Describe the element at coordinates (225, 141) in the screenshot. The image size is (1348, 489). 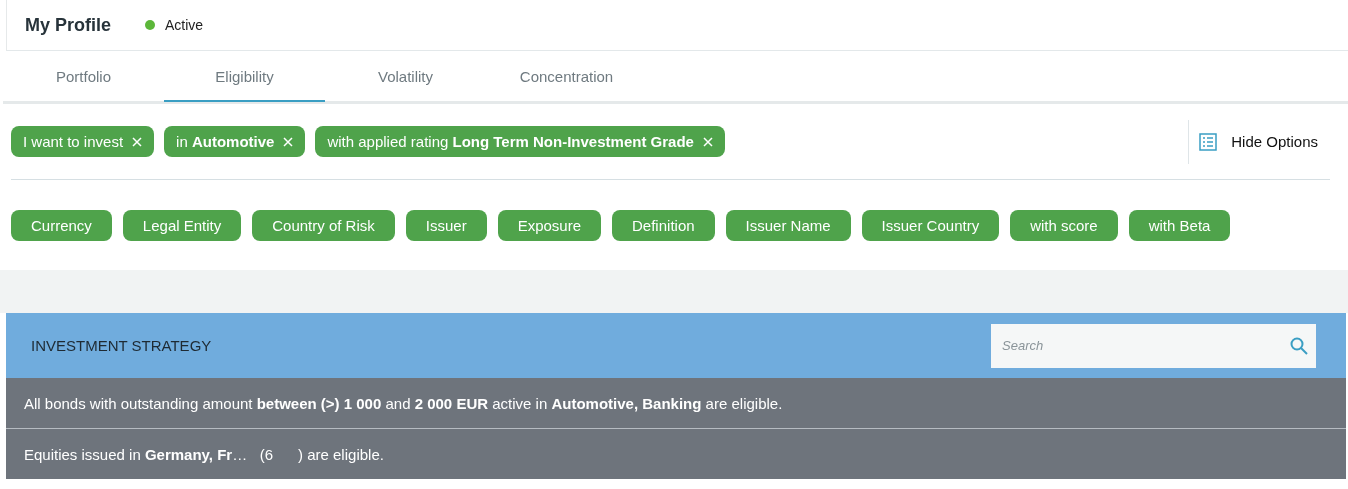
I see `filter-text: in Automotive` at that location.